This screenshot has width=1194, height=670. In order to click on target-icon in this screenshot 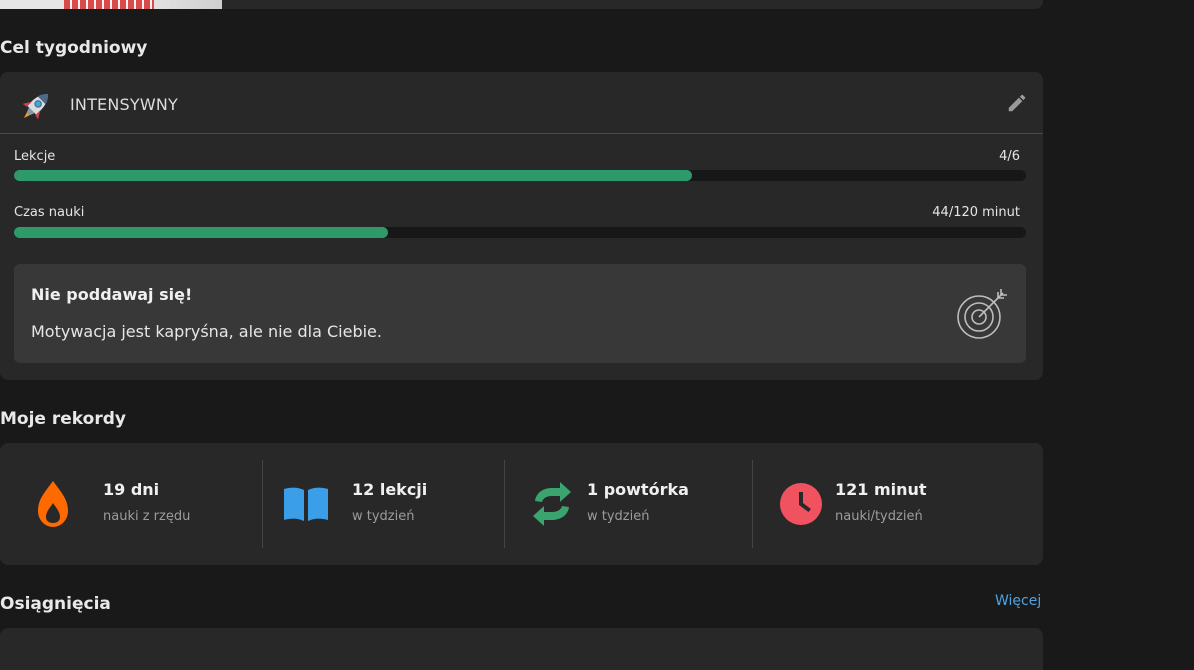, I will do `click(982, 314)`.